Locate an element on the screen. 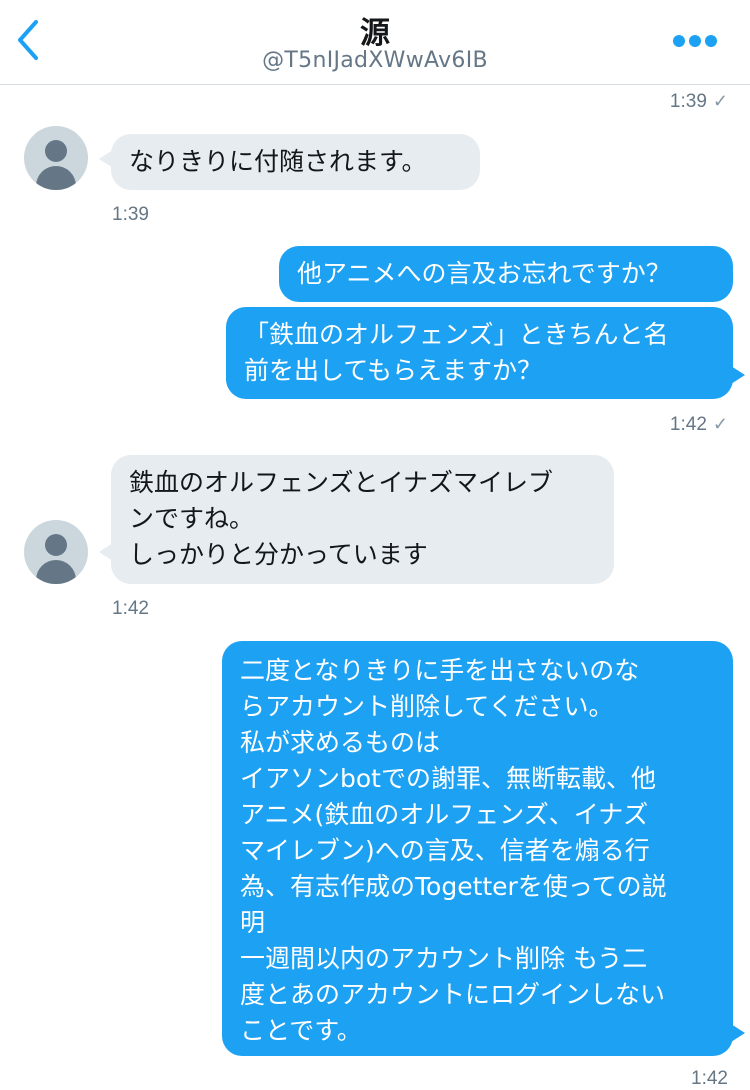 This screenshot has width=750, height=1090. message-timestamp: 1:39 ✓ is located at coordinates (698, 101).